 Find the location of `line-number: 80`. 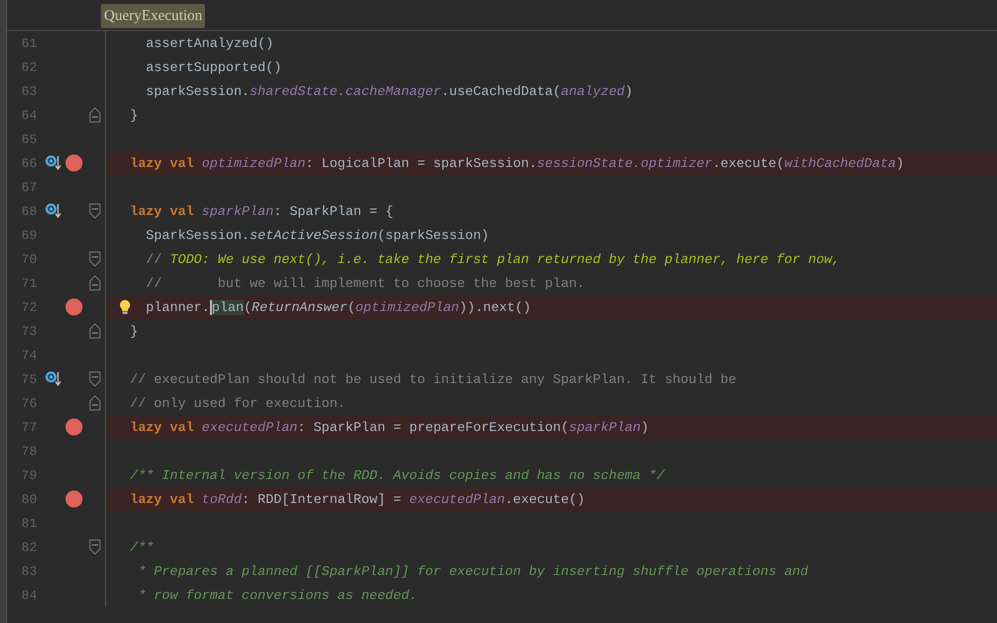

line-number: 80 is located at coordinates (28, 499).